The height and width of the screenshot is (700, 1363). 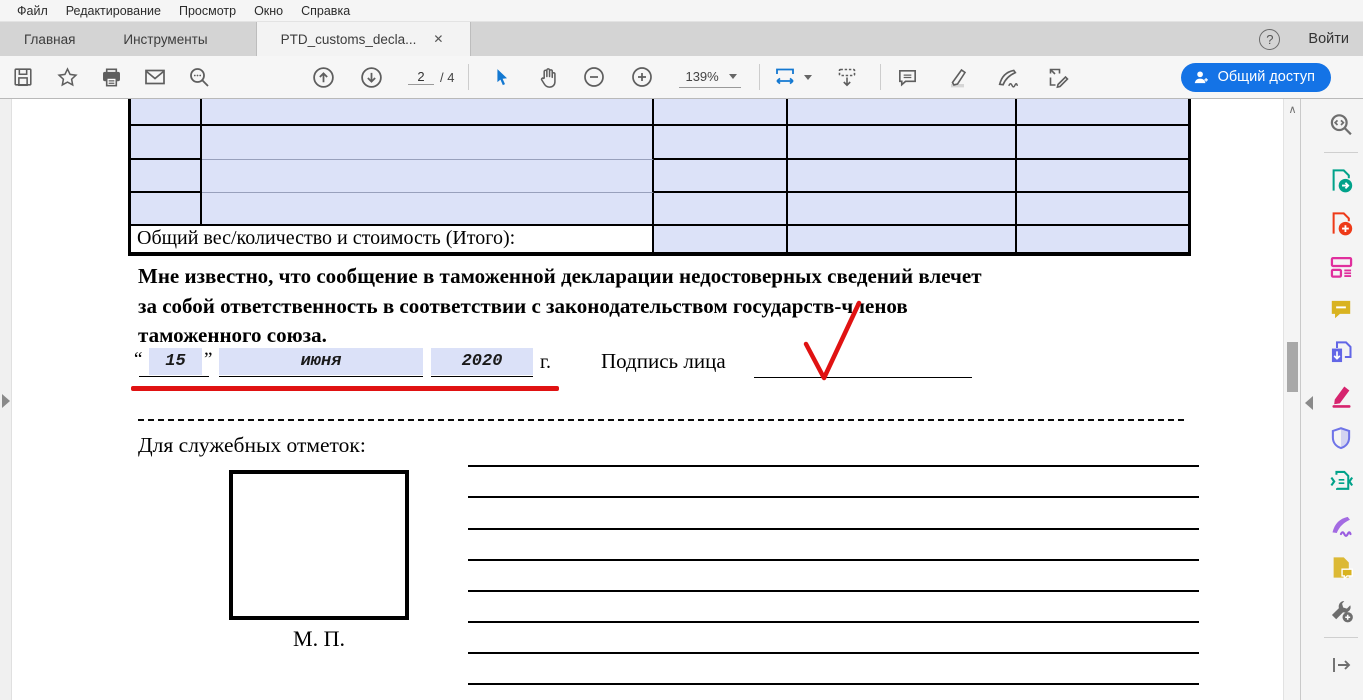 What do you see at coordinates (594, 77) in the screenshot?
I see `zoom-out-icon` at bounding box center [594, 77].